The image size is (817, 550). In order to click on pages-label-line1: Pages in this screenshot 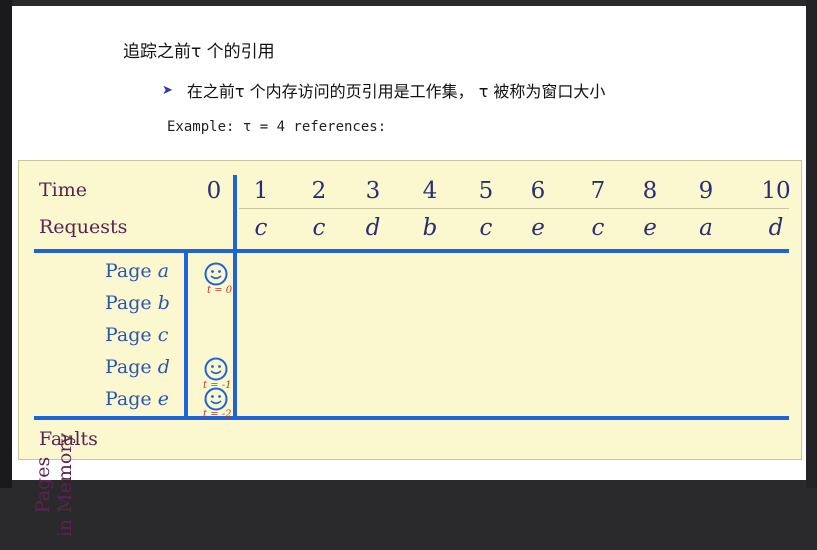, I will do `click(43, 485)`.